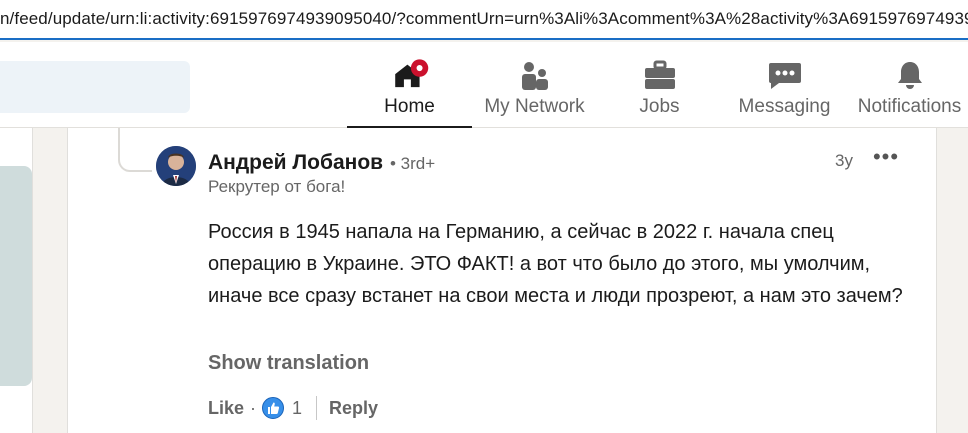 This screenshot has height=433, width=968. I want to click on nav-notifications: Notifications, so click(907, 85).